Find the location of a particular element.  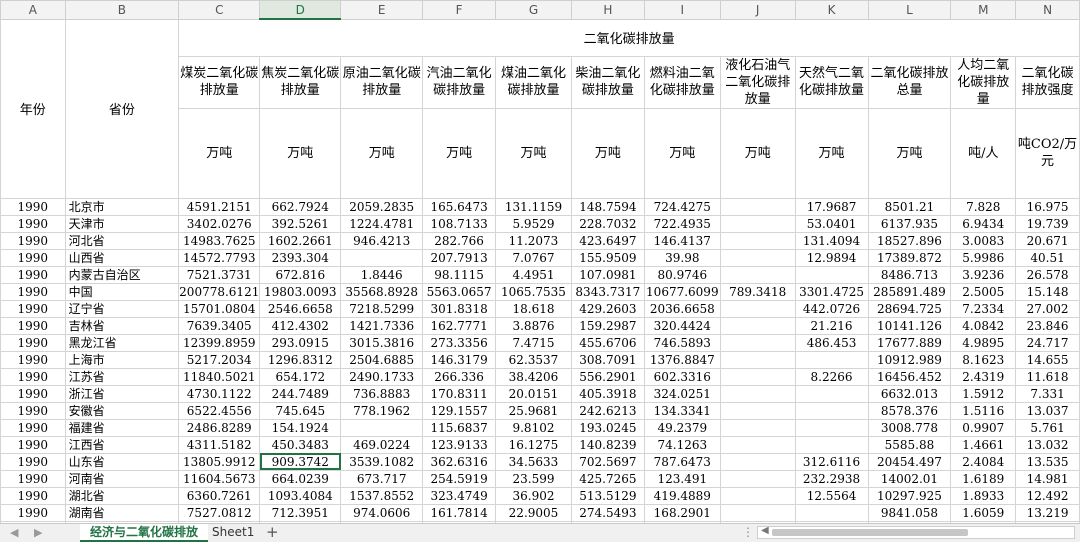

value-cell: 3402.0276 is located at coordinates (219, 223).